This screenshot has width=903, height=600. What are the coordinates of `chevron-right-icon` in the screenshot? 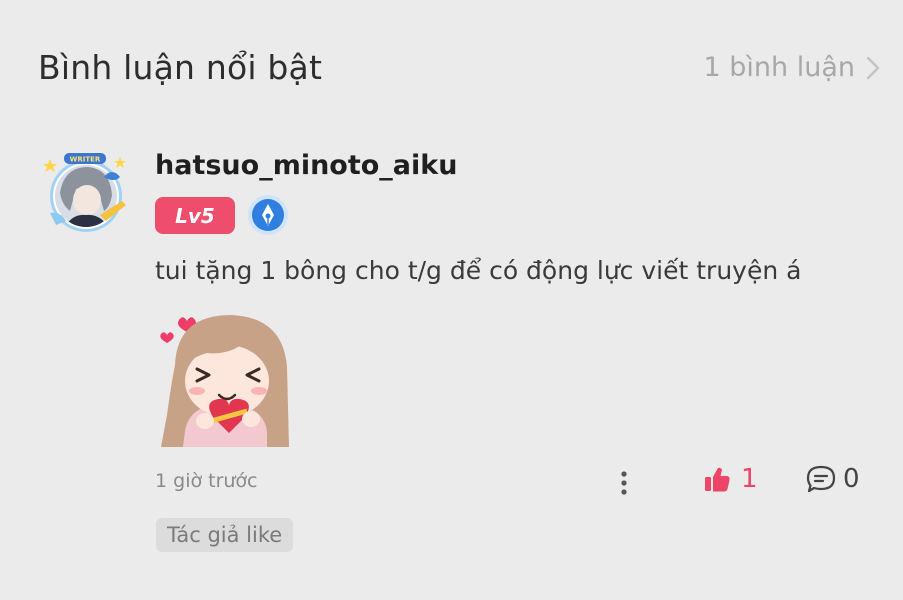 It's located at (873, 67).